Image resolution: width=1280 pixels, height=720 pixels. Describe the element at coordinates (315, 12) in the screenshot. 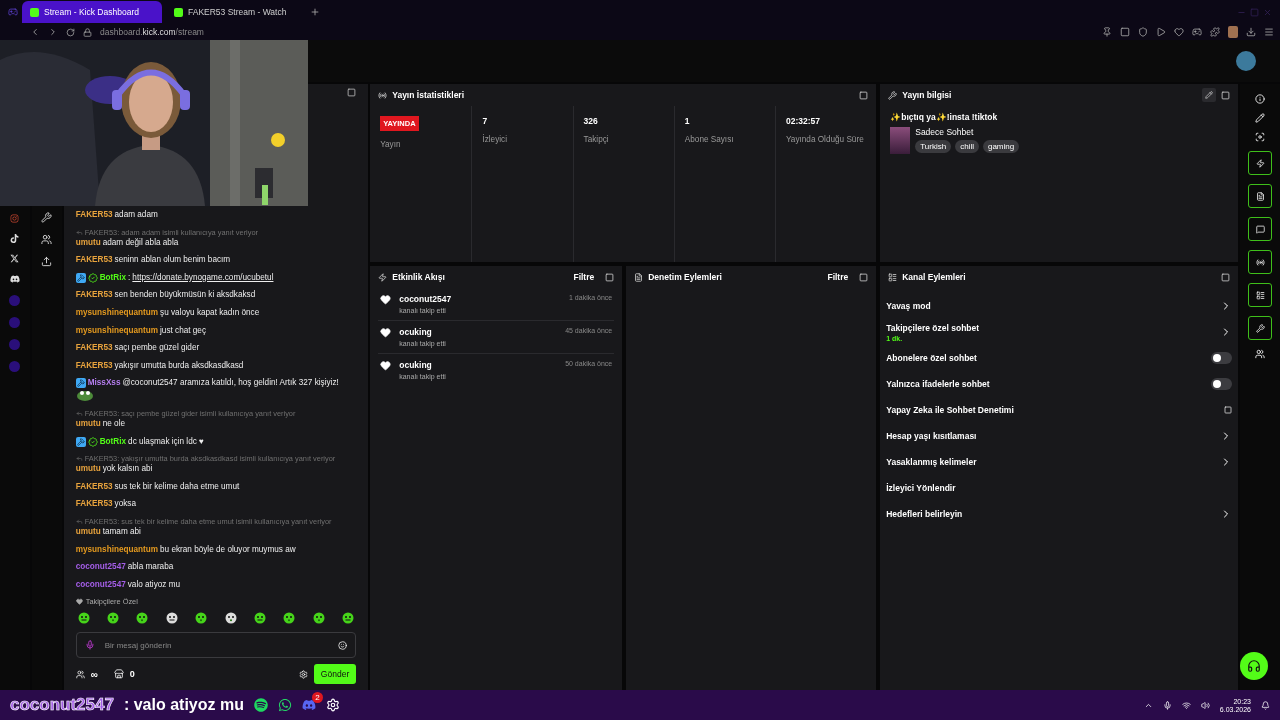

I see `new-tab-icon` at that location.